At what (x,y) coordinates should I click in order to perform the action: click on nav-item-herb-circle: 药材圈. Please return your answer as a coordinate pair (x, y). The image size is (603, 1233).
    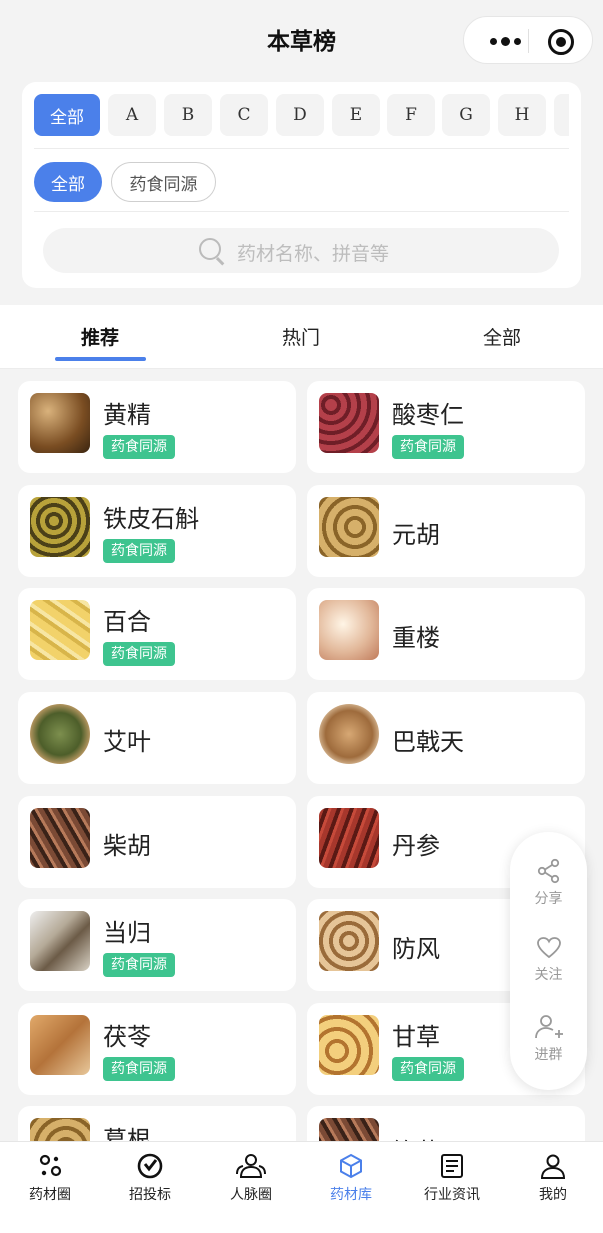
    Looking at the image, I should click on (50, 1178).